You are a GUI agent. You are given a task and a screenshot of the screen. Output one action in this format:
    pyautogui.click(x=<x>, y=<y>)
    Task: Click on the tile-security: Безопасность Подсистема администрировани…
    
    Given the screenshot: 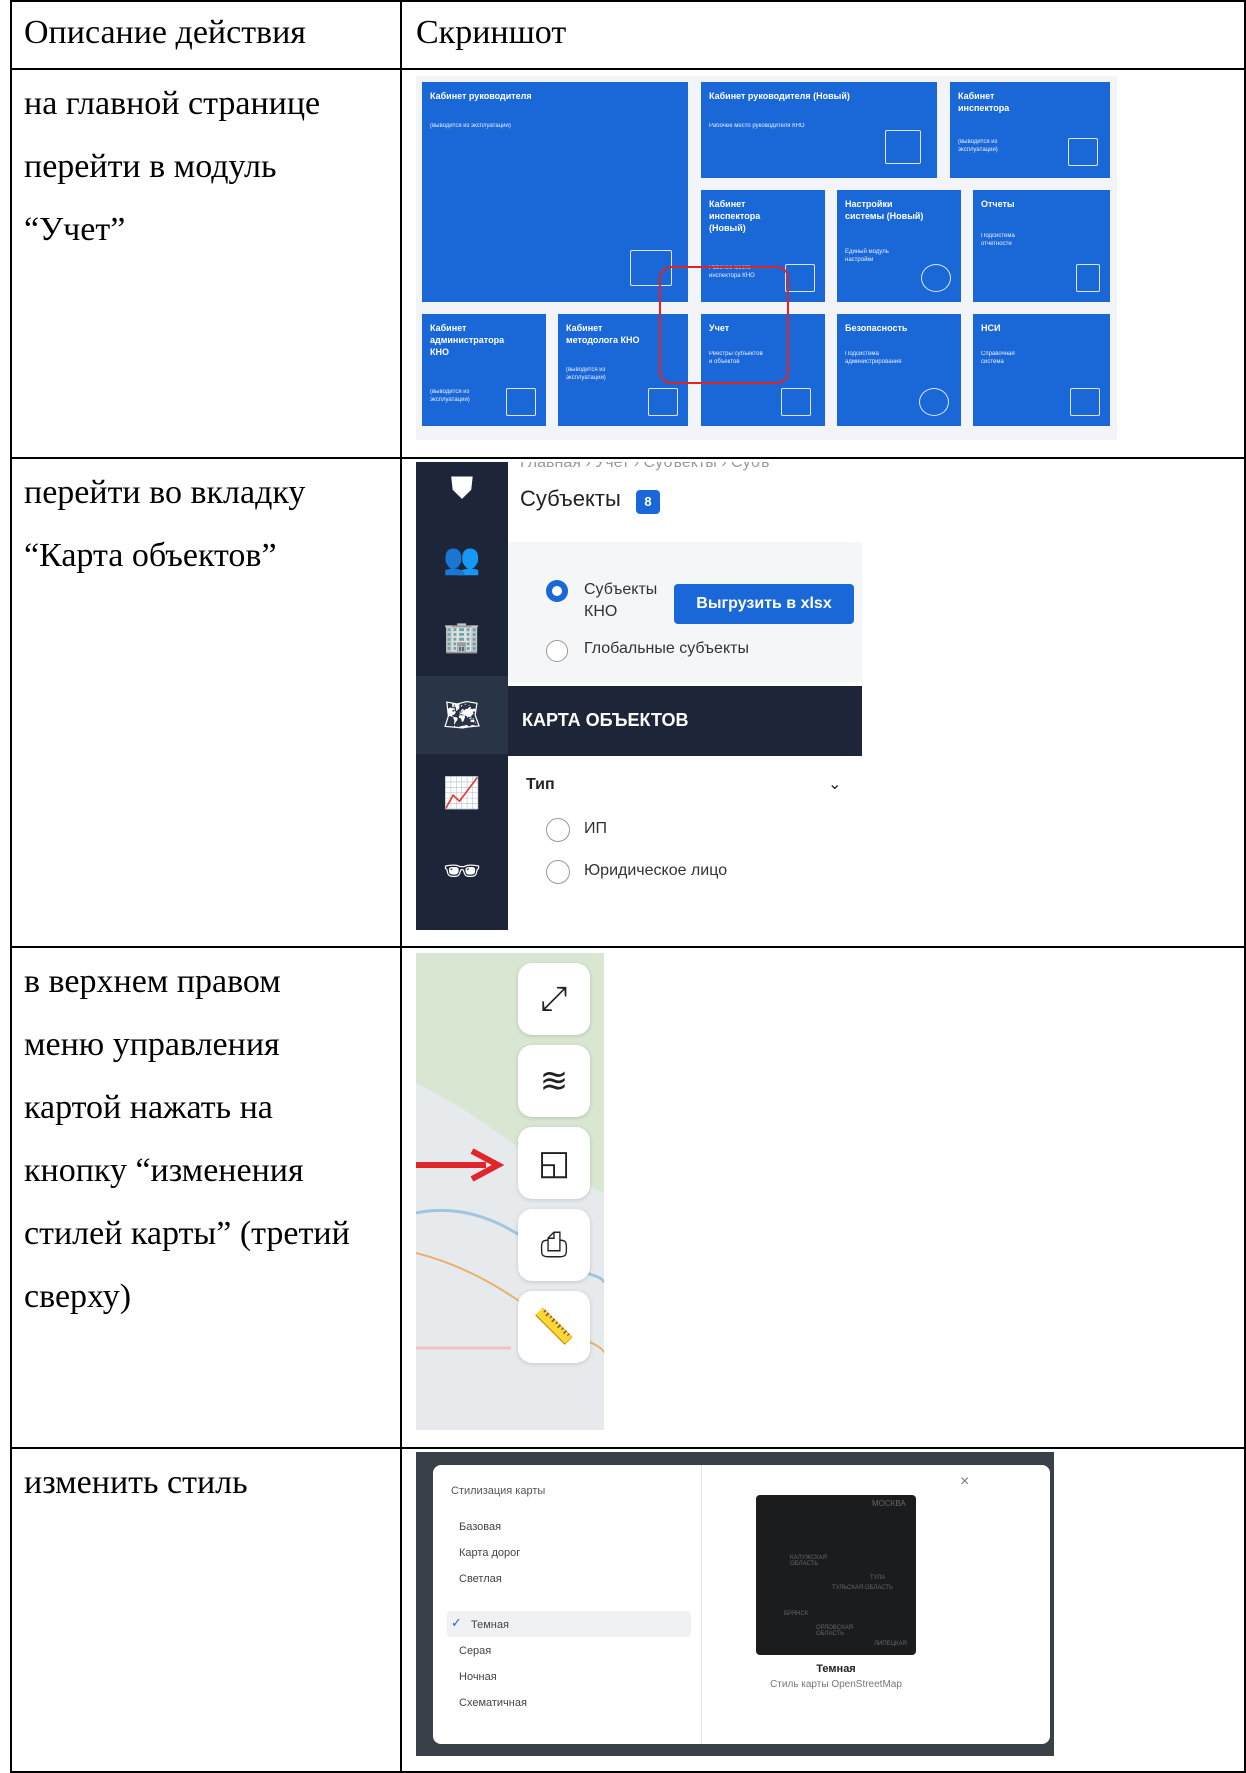 What is the action you would take?
    pyautogui.click(x=899, y=370)
    